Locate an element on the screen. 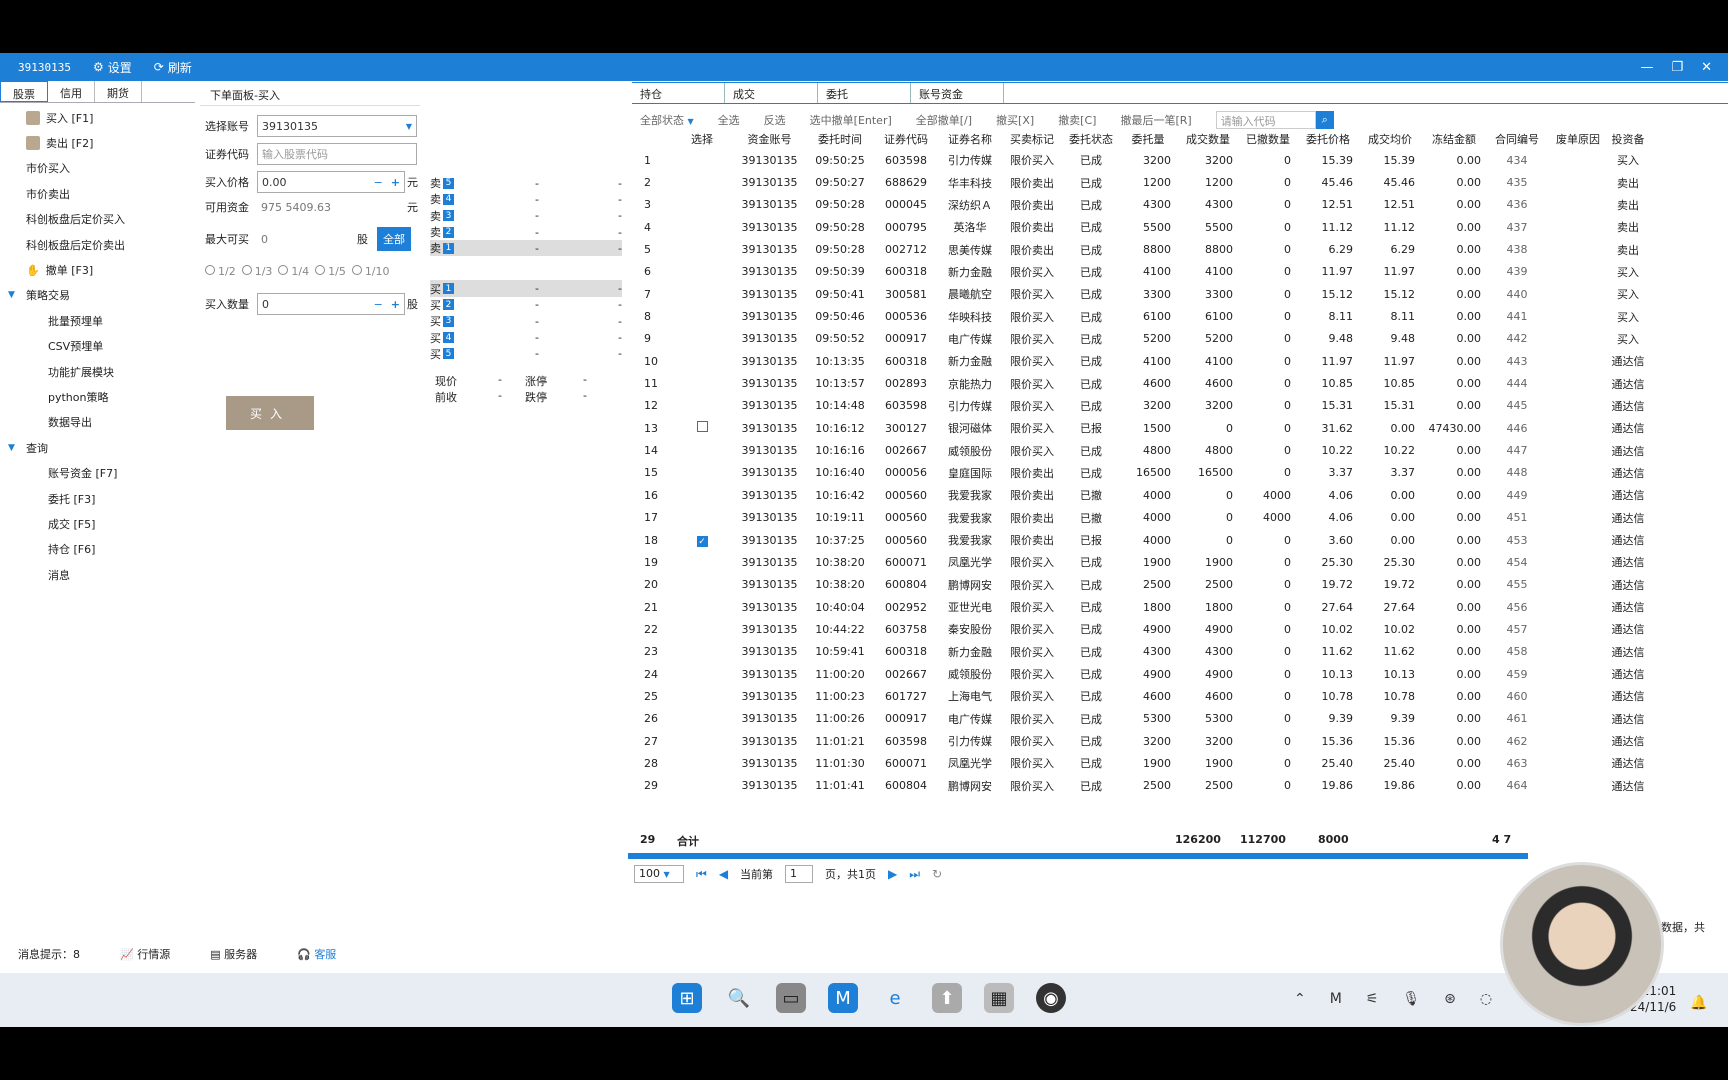  bid-level: 买5 - - is located at coordinates (526, 354).